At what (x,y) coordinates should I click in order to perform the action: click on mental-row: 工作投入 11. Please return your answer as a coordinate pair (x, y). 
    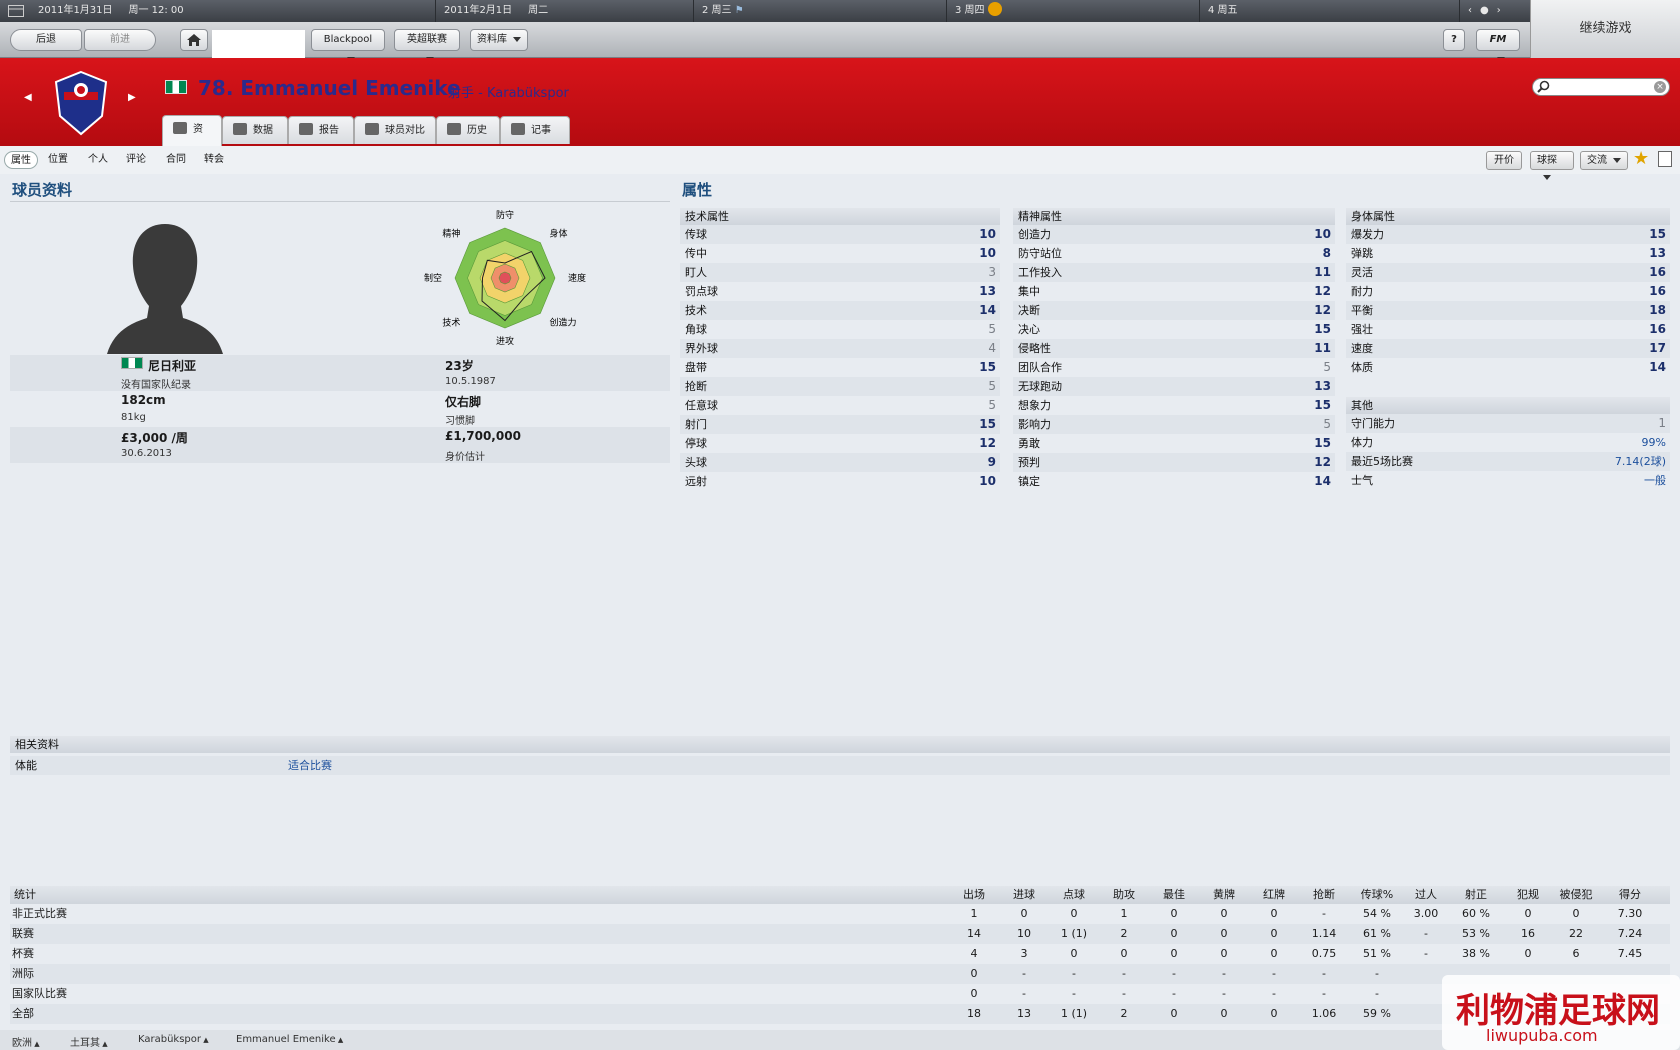
    Looking at the image, I should click on (1174, 272).